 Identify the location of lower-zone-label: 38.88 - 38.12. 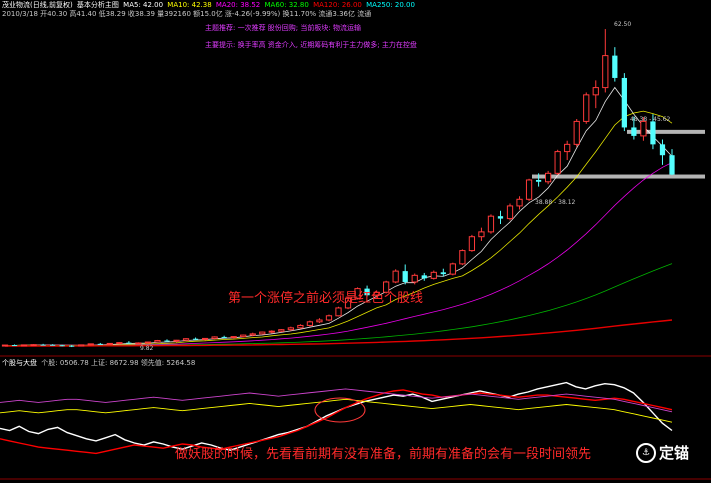
(555, 202).